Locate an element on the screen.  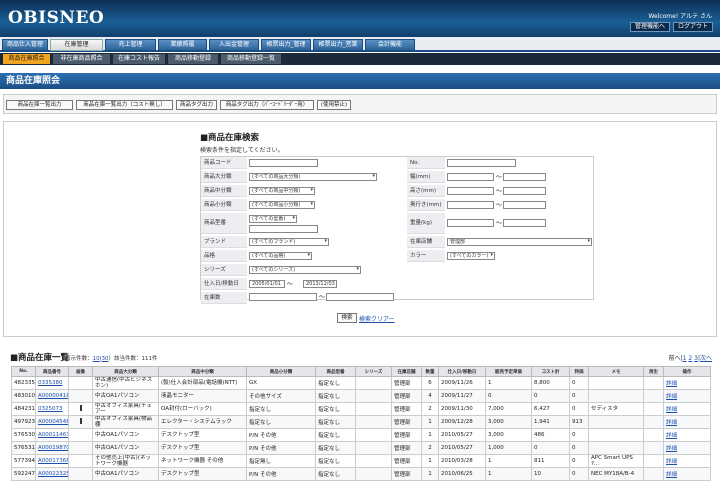
width-to-input is located at coordinates (524, 177).